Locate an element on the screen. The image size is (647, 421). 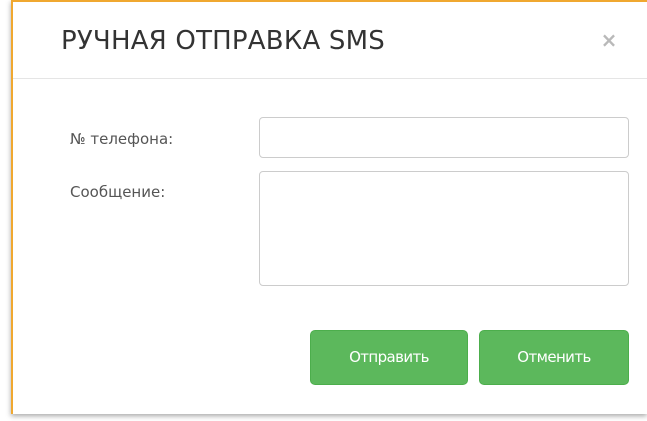
send-button: Отправить is located at coordinates (389, 357).